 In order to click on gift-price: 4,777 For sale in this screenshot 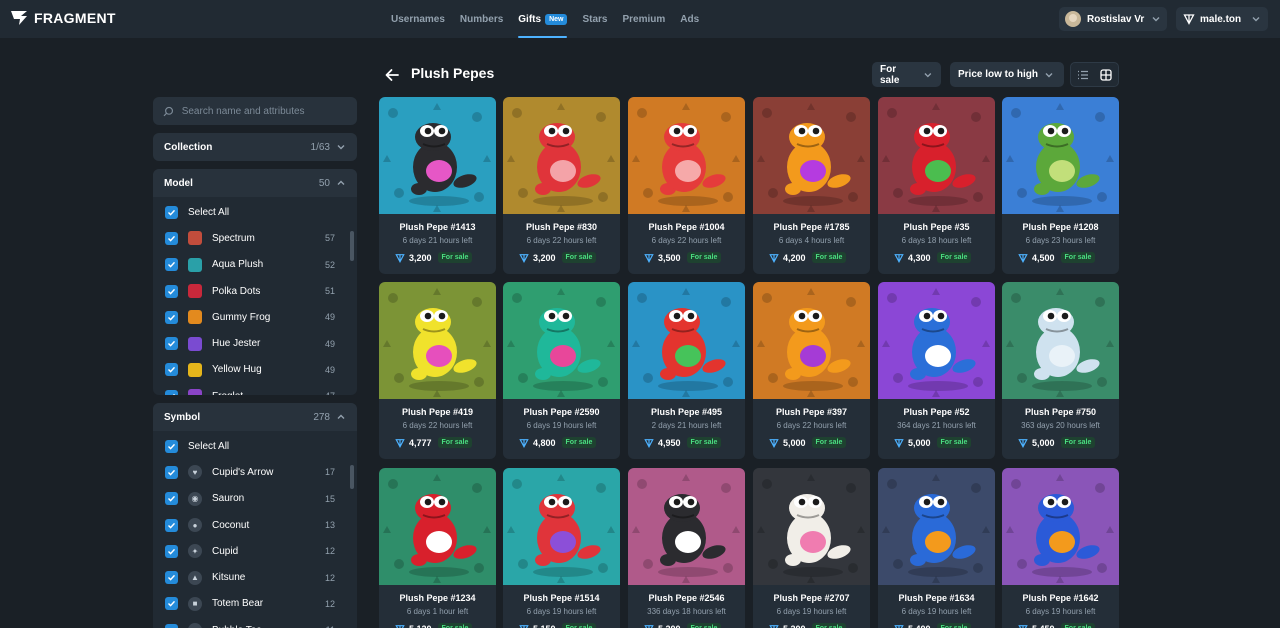, I will do `click(434, 442)`.